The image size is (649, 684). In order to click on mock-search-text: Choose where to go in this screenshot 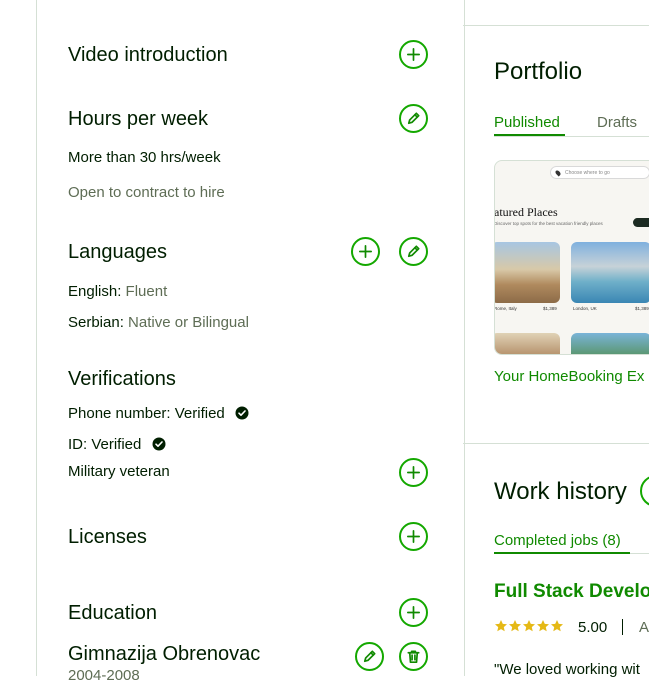, I will do `click(587, 173)`.